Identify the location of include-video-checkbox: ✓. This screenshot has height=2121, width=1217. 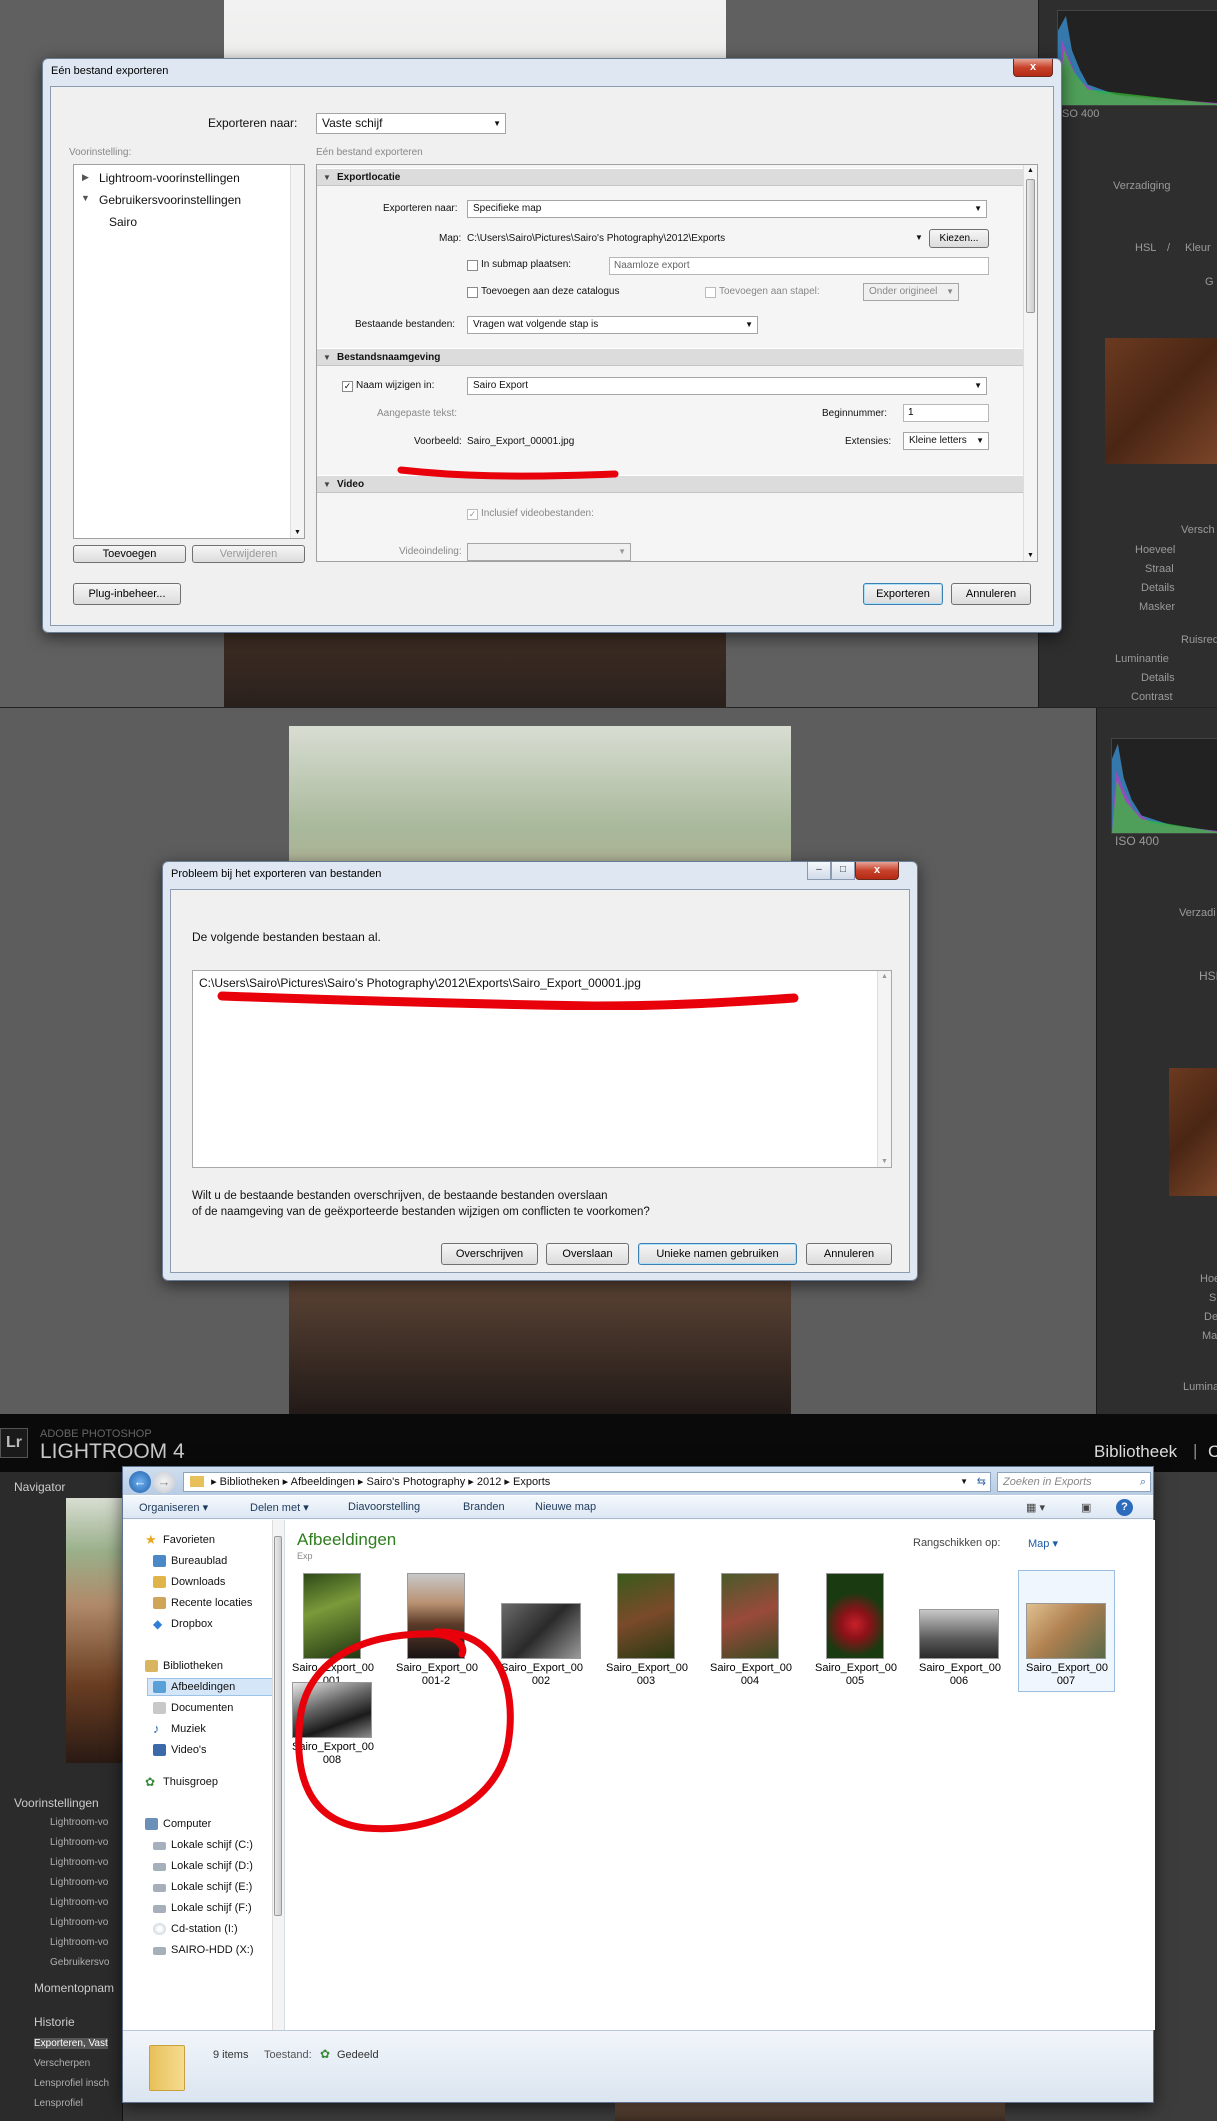
(472, 514).